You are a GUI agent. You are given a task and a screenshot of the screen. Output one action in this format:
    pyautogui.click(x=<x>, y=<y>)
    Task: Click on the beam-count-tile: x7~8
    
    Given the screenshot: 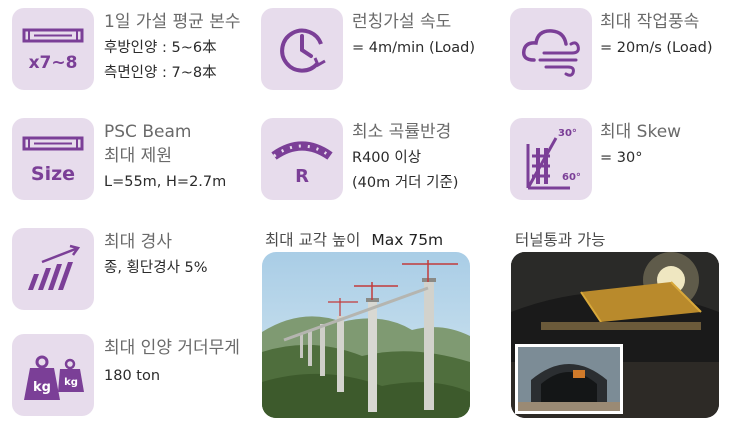 What is the action you would take?
    pyautogui.click(x=53, y=49)
    